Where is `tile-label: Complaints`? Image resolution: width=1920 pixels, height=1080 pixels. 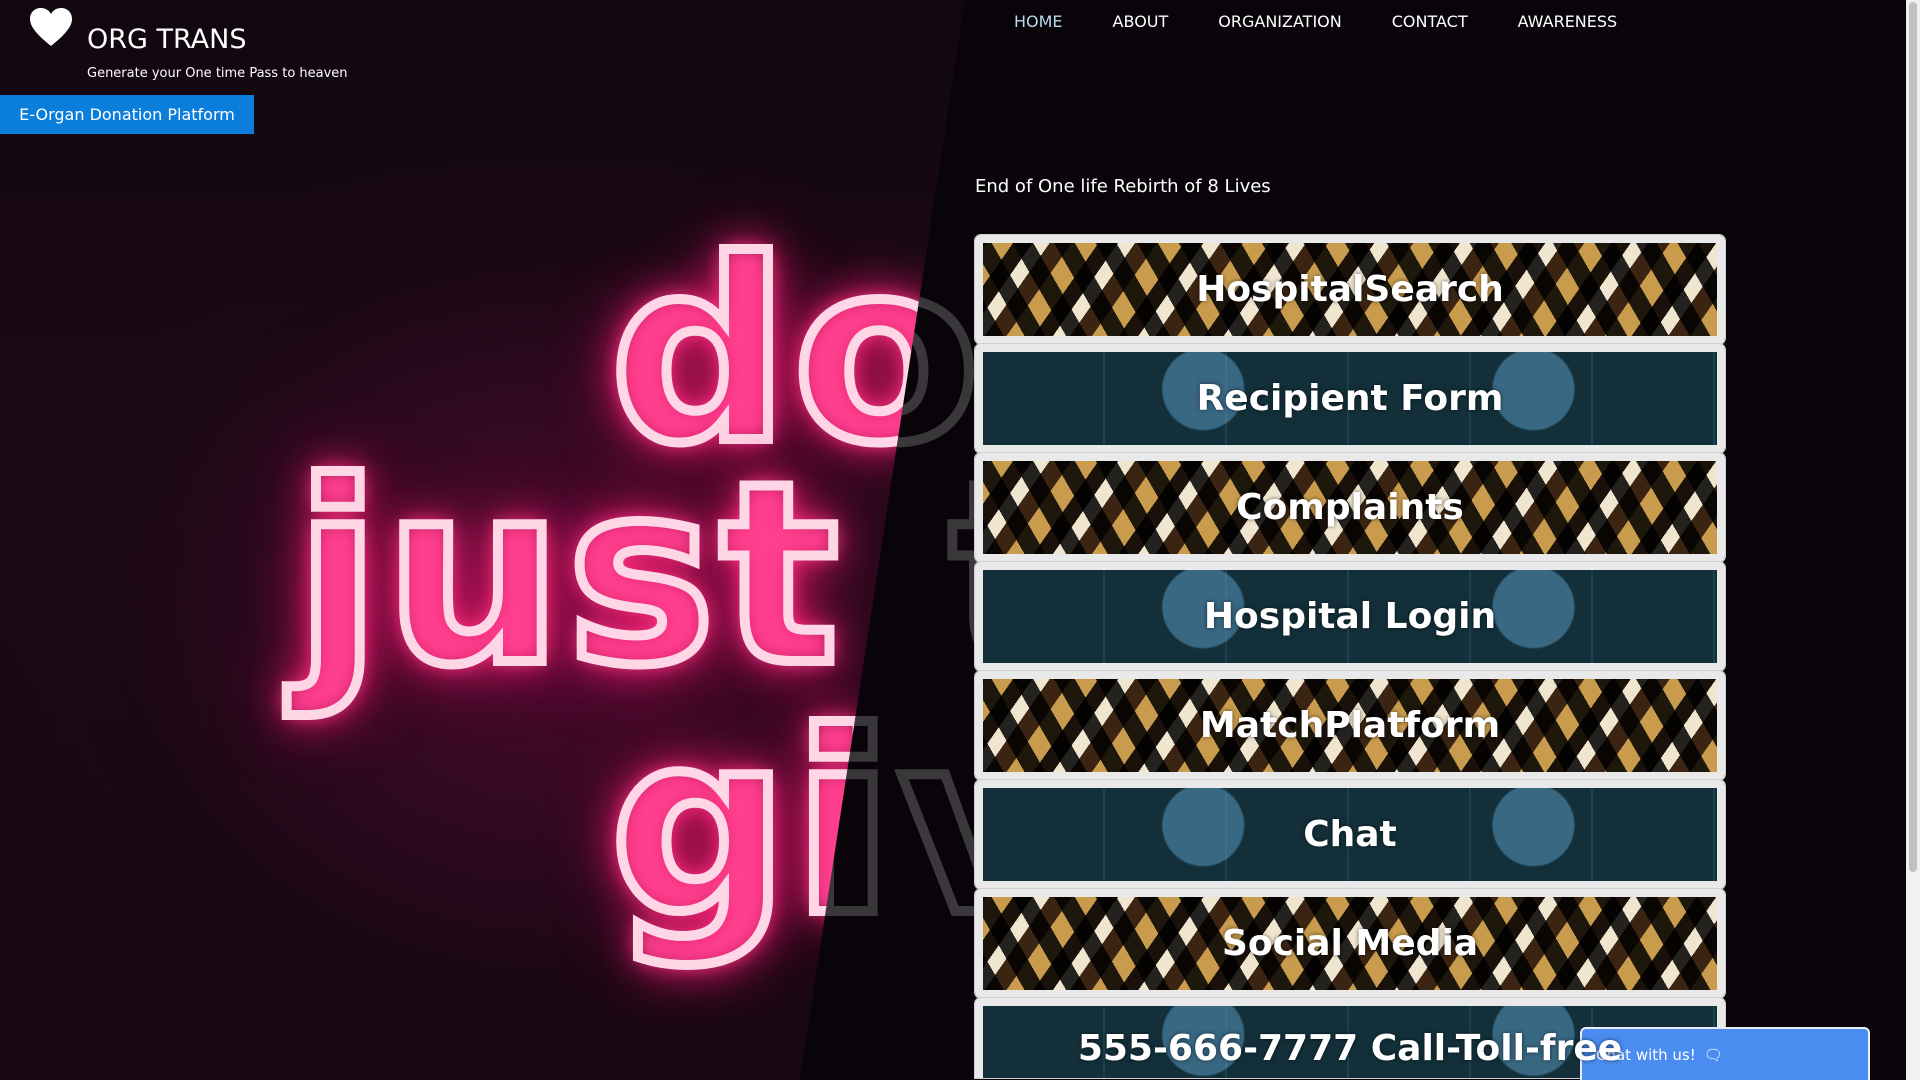 tile-label: Complaints is located at coordinates (1350, 507).